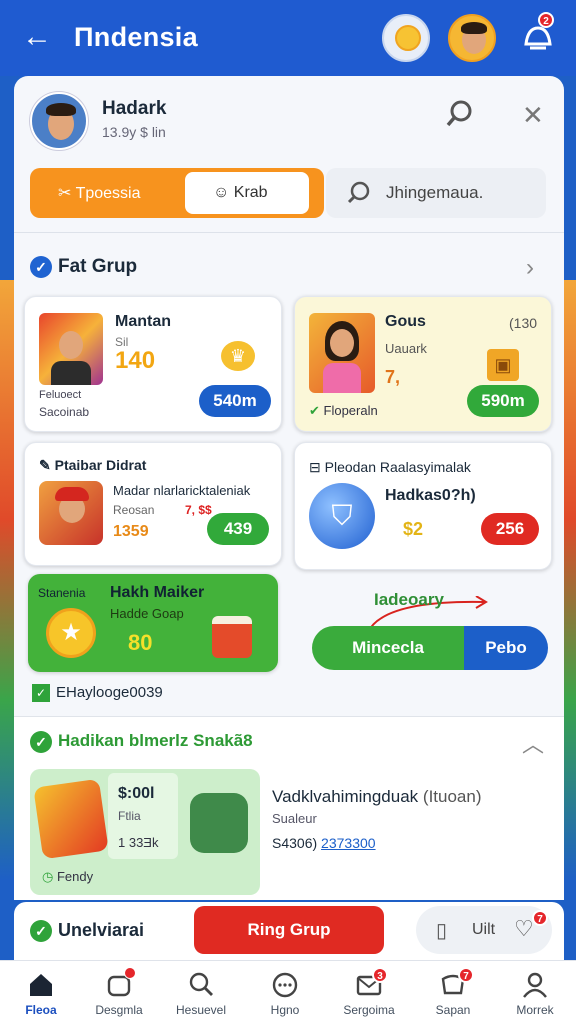 Image resolution: width=576 pixels, height=1024 pixels. What do you see at coordinates (67, 193) in the screenshot?
I see `tools-icon: ✂` at bounding box center [67, 193].